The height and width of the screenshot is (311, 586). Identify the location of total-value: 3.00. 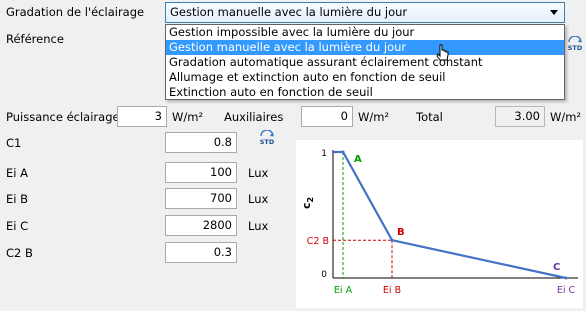
(520, 116).